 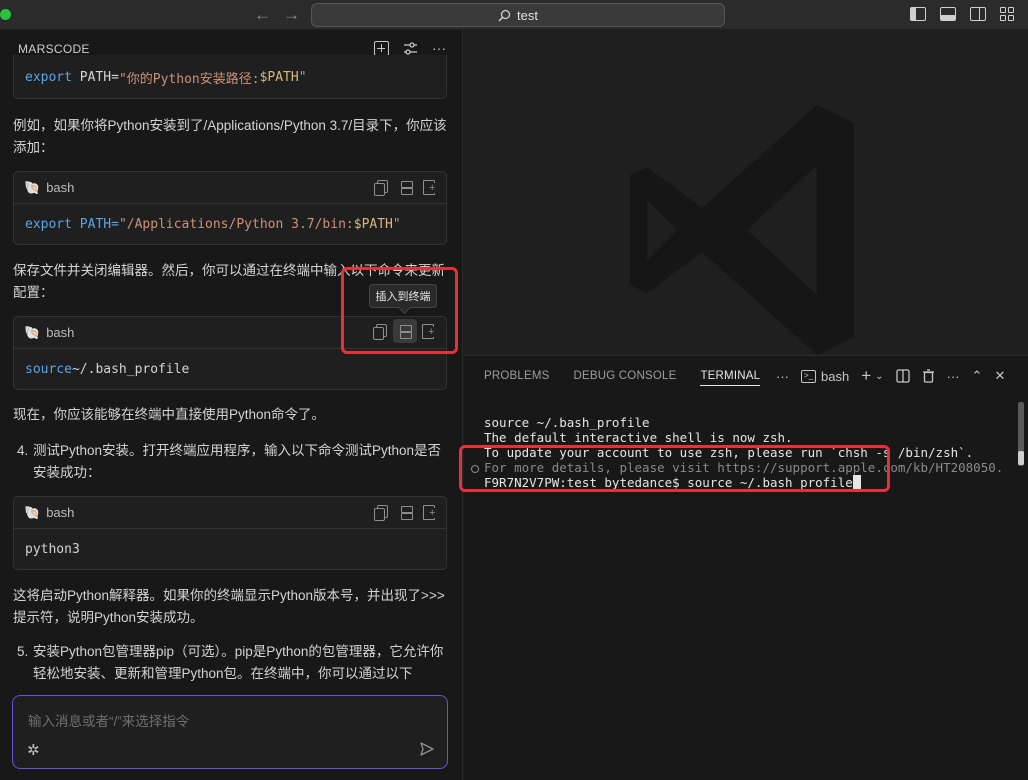 I want to click on insert-to-terminal-tooltip: 插入到终端, so click(x=403, y=296).